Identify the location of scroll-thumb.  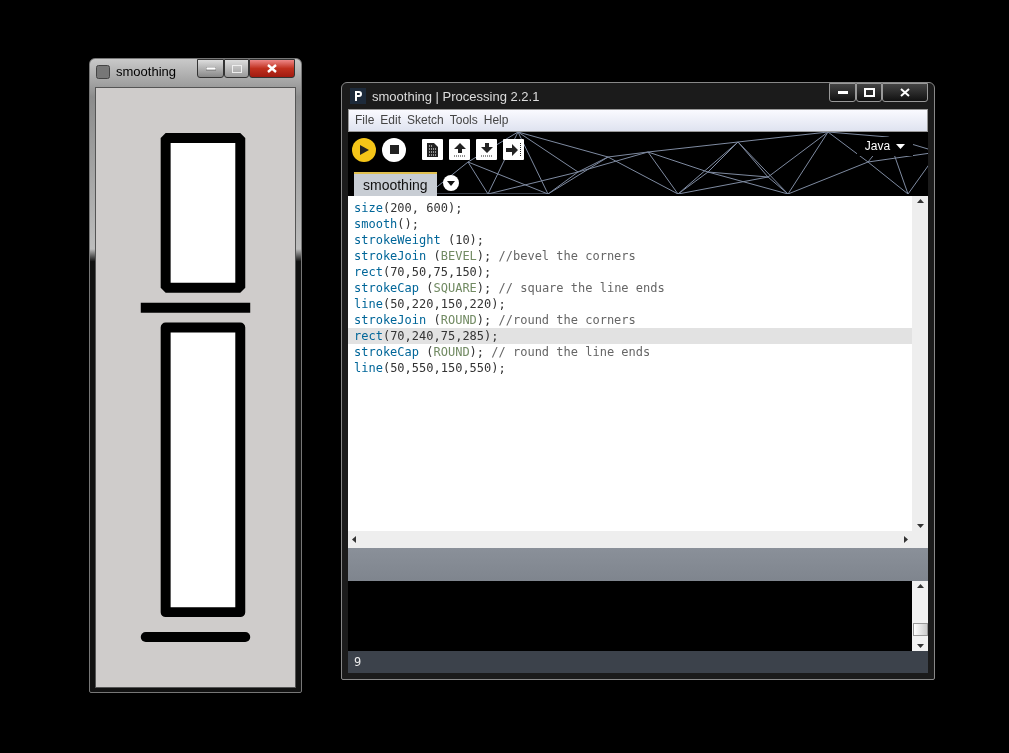
(920, 630).